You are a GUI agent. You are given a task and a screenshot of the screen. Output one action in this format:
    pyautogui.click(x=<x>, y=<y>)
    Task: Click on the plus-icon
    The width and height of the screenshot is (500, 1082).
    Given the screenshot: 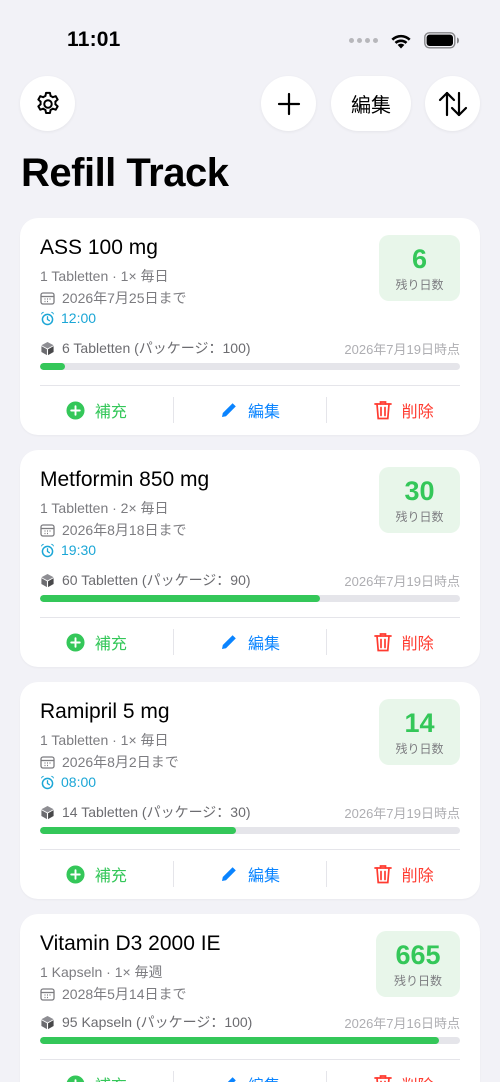 What is the action you would take?
    pyautogui.click(x=288, y=103)
    